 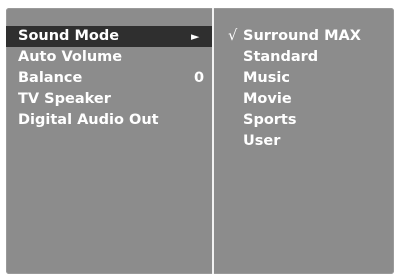 I want to click on option-label: Sports, so click(x=270, y=120).